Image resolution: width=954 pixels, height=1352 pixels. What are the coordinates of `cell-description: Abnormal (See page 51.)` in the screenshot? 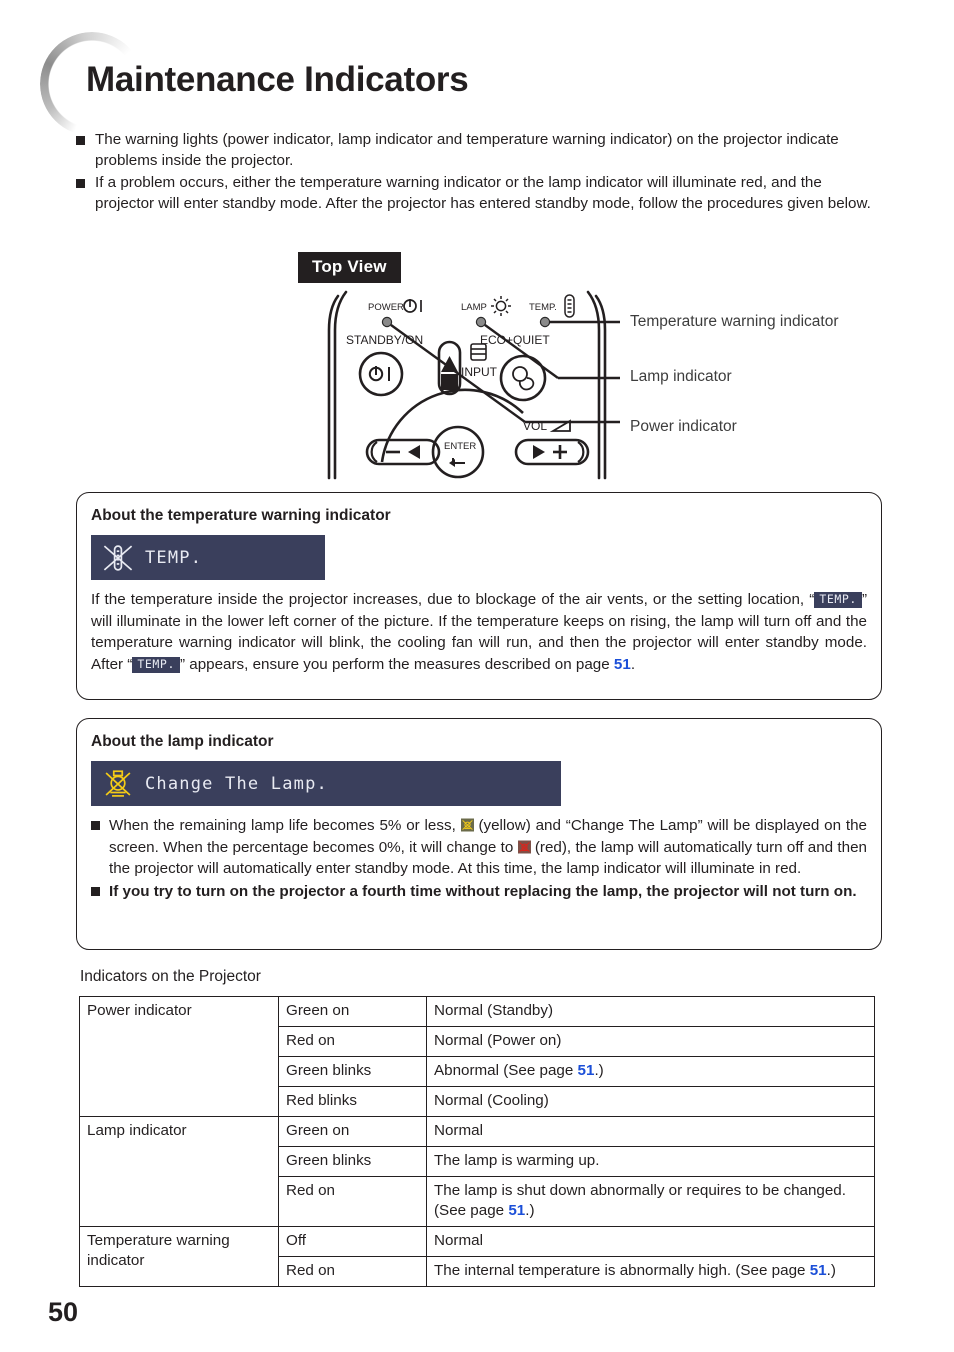 It's located at (650, 1071).